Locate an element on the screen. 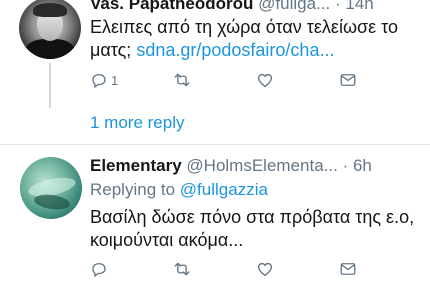 This screenshot has width=430, height=300. replying-to: Replying to @fullgazzia is located at coordinates (179, 190).